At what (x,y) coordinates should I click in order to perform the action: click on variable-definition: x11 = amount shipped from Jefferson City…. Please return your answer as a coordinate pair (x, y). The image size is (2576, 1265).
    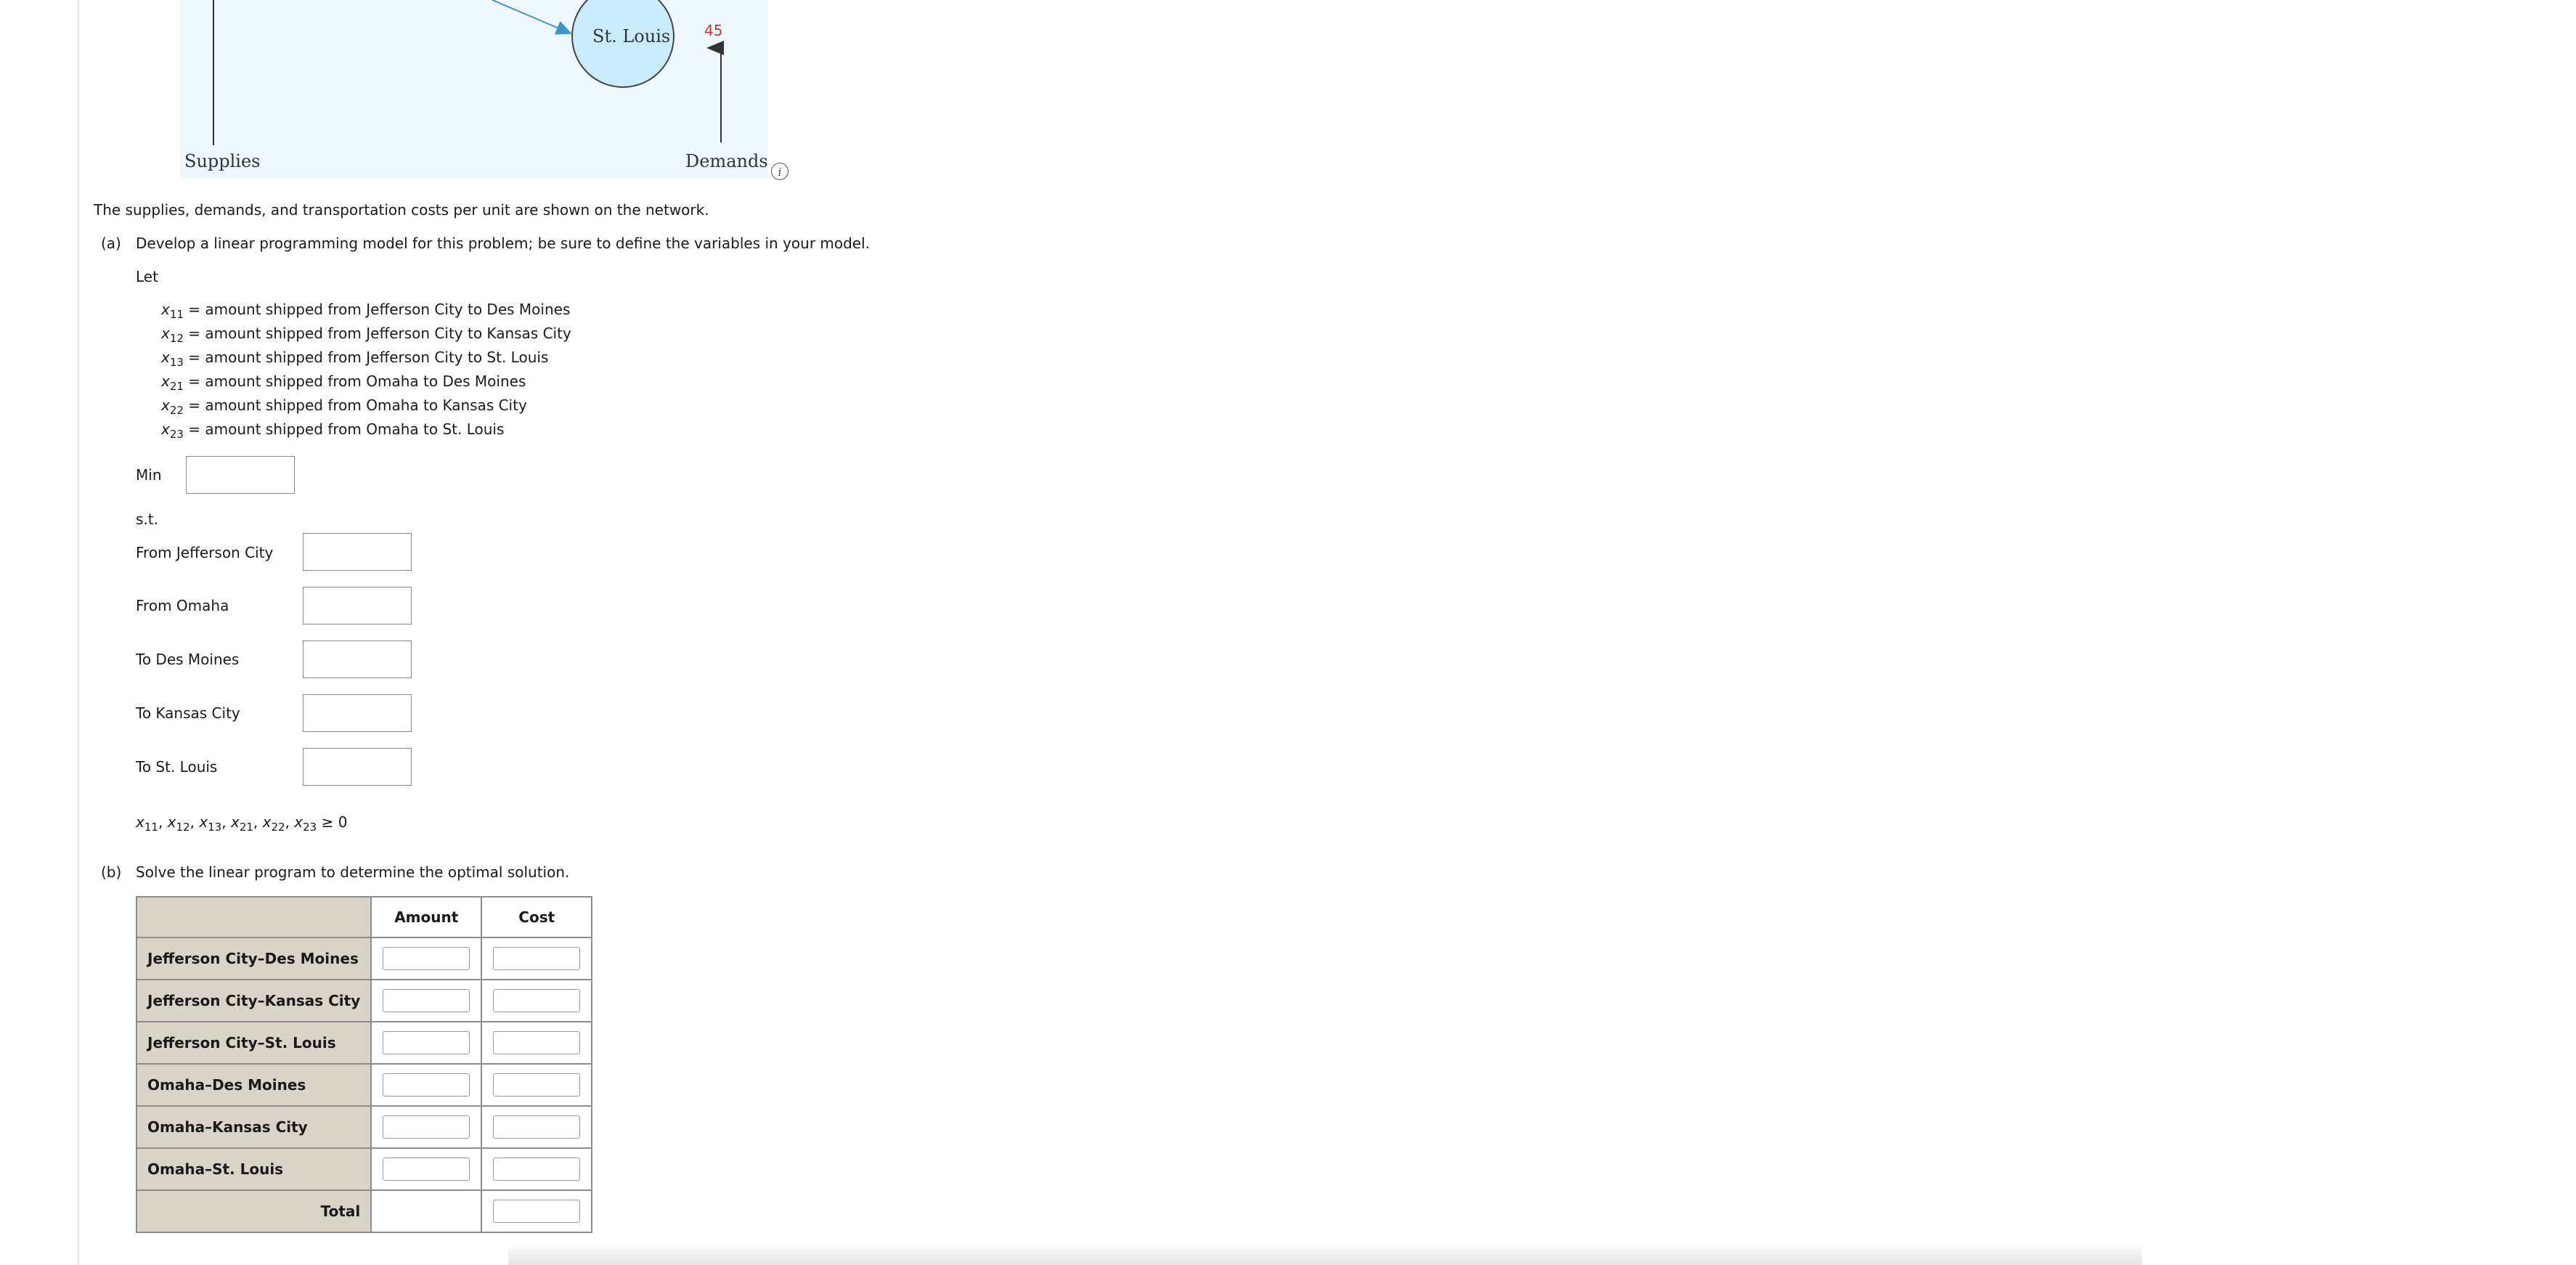
    Looking at the image, I should click on (365, 311).